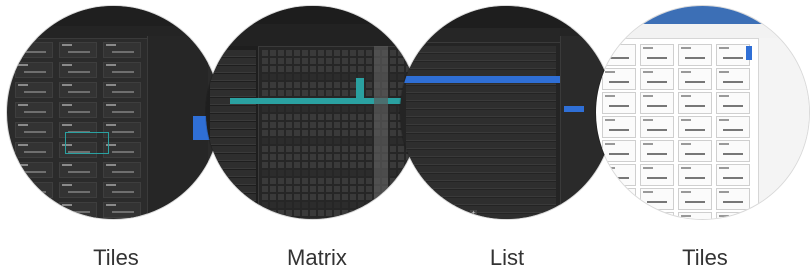  I want to click on scroll-thumb, so click(749, 53).